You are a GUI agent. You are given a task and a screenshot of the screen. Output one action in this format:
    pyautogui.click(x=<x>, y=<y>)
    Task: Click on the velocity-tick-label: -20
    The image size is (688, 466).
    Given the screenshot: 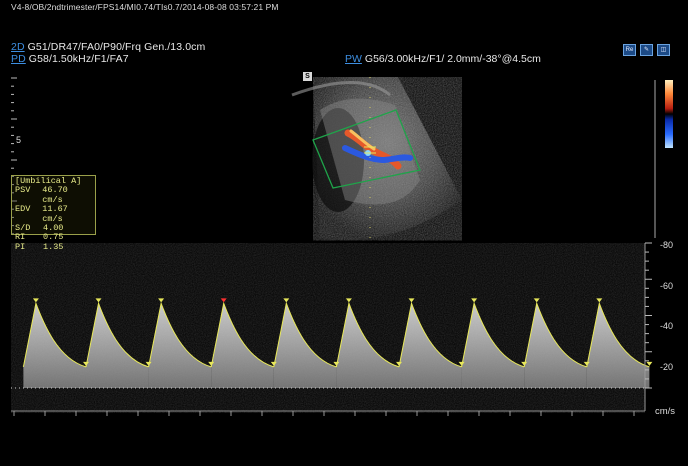 What is the action you would take?
    pyautogui.click(x=667, y=367)
    